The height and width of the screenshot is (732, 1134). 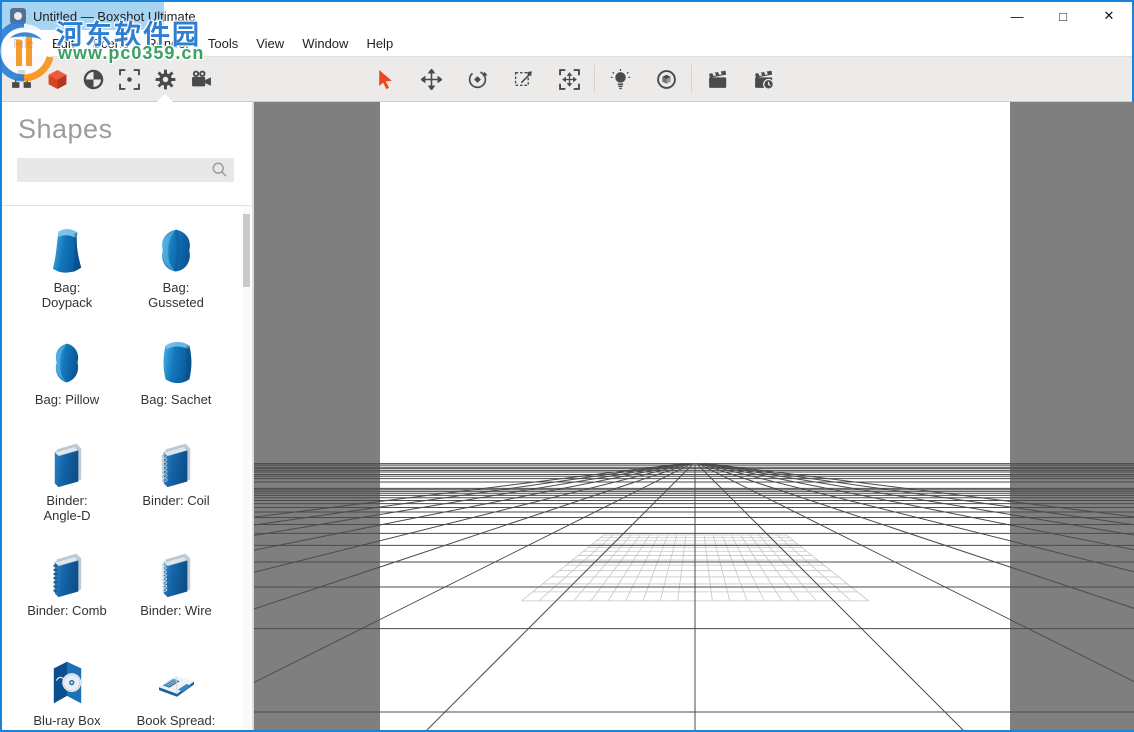 I want to click on shape-label: Bag: Doypack, so click(x=67, y=295).